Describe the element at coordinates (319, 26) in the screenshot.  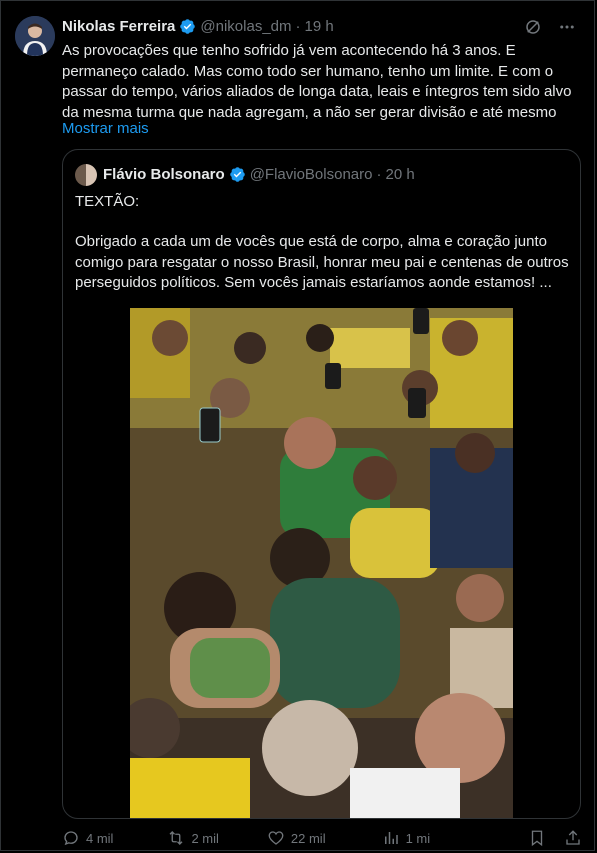
I see `post-time: 19 h` at that location.